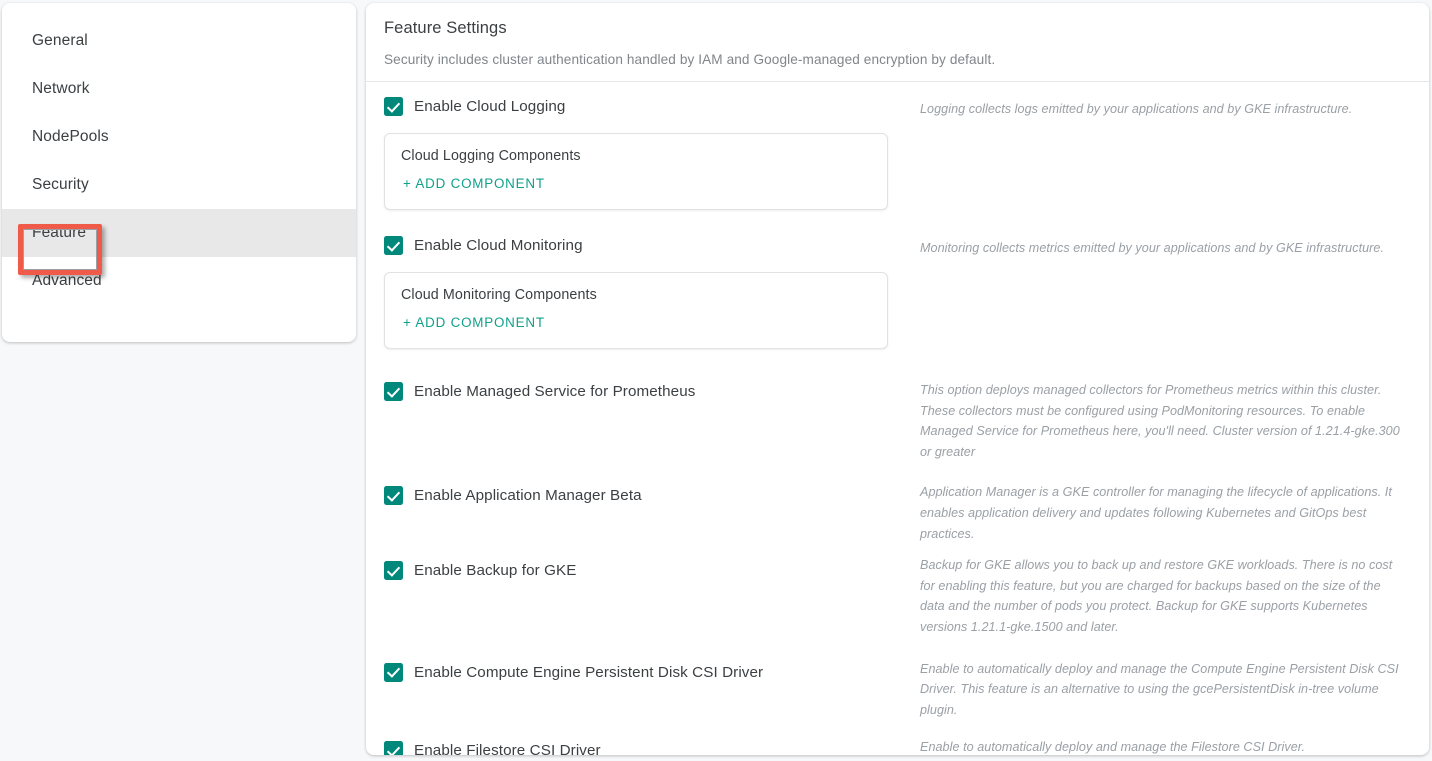  I want to click on checkbox-enable-filestore-csi-driver: Enable Filestore CSI Driver, so click(652, 748).